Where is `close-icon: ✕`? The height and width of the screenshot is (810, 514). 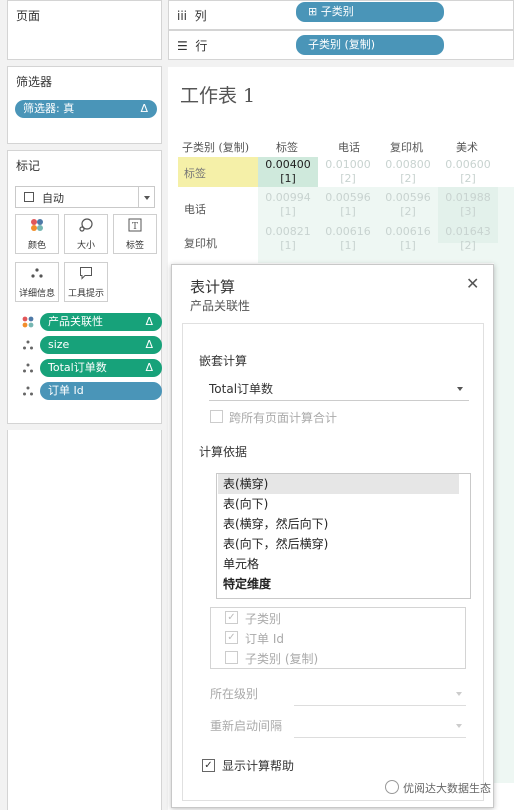
close-icon: ✕ is located at coordinates (472, 283).